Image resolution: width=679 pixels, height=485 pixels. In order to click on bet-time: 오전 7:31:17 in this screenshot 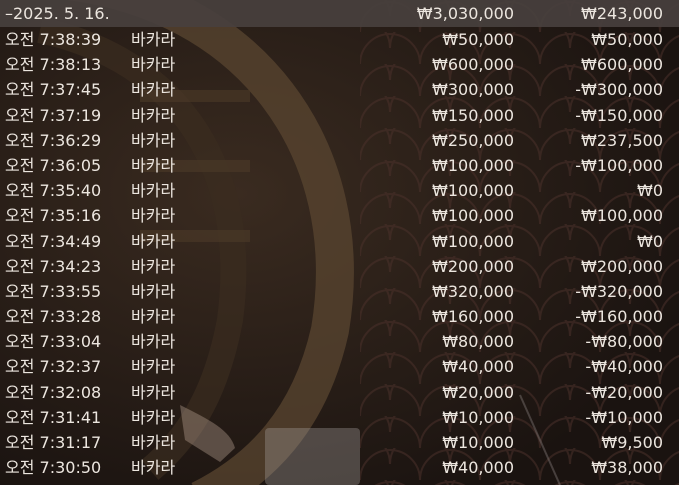, I will do `click(53, 442)`.